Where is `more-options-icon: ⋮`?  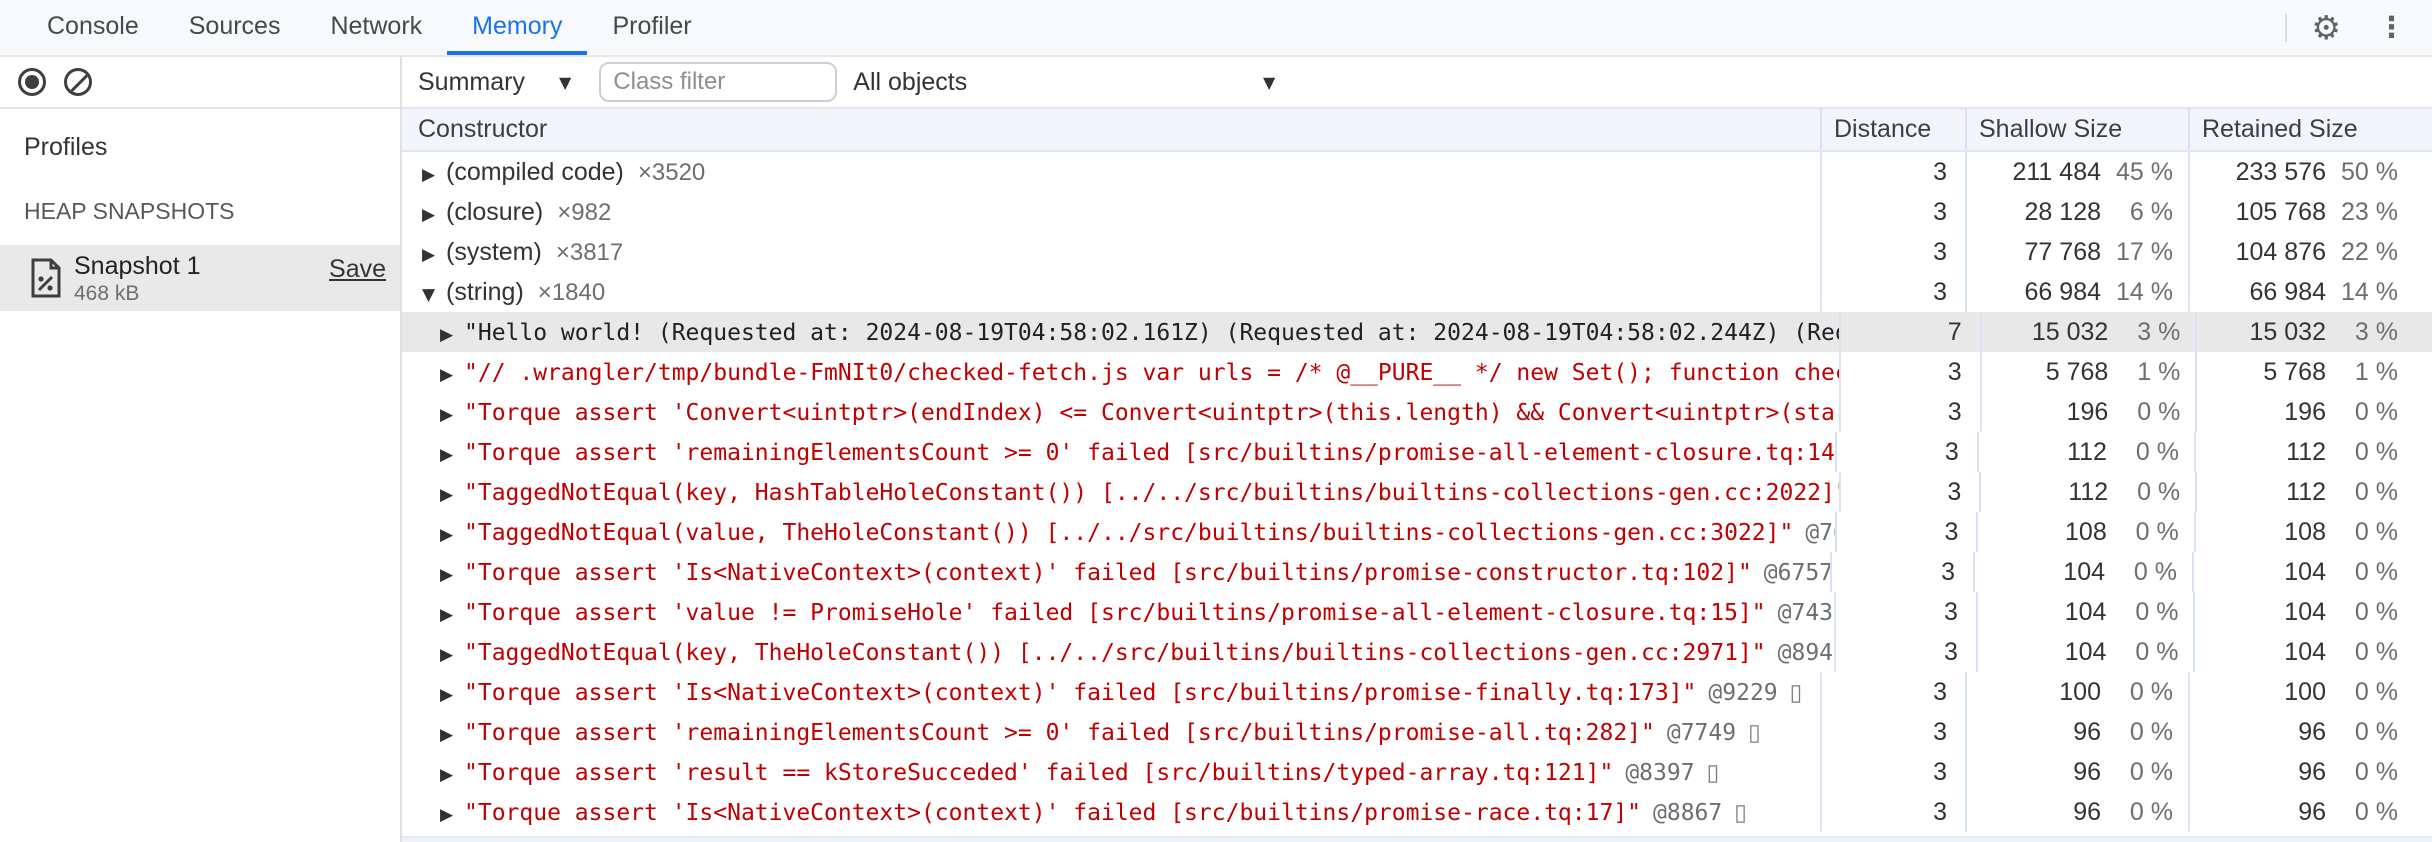 more-options-icon: ⋮ is located at coordinates (2391, 27).